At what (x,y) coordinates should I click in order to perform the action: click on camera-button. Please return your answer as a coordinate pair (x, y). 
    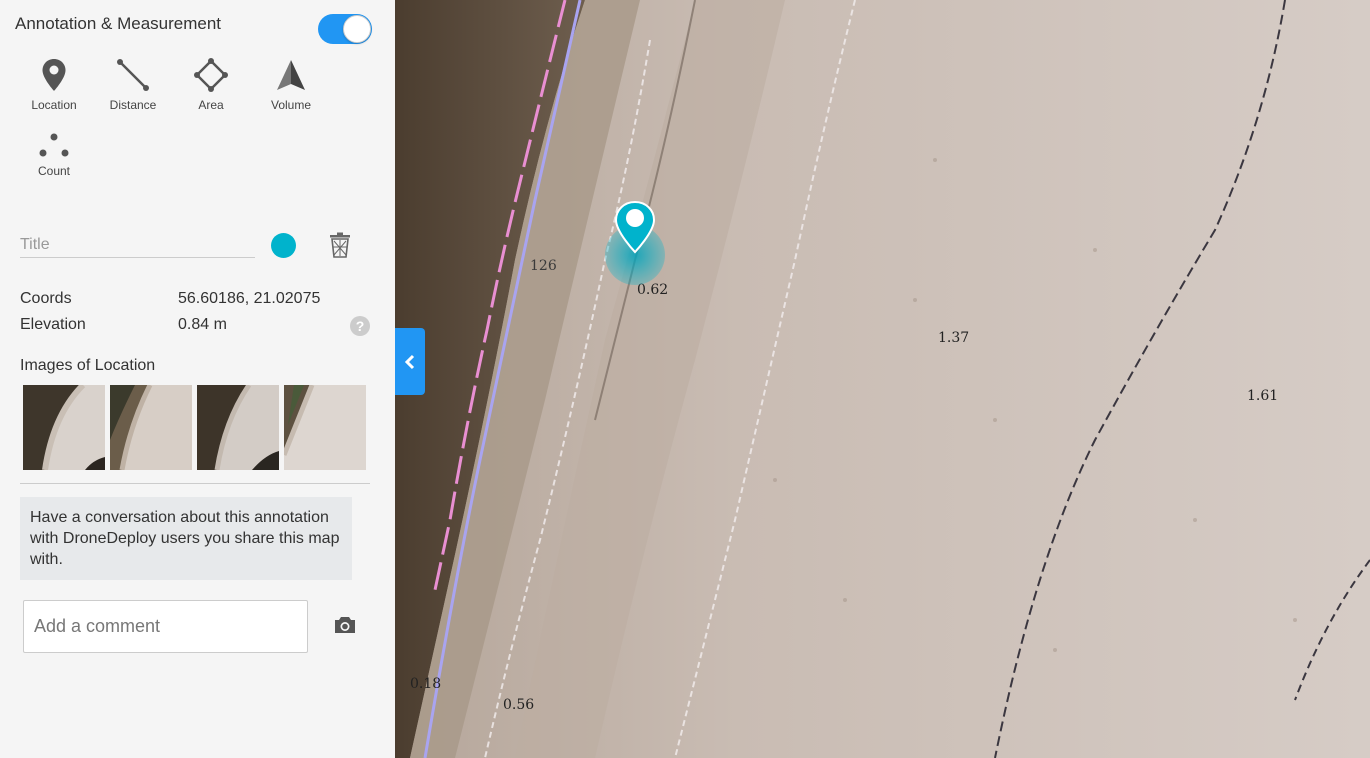
    Looking at the image, I should click on (345, 627).